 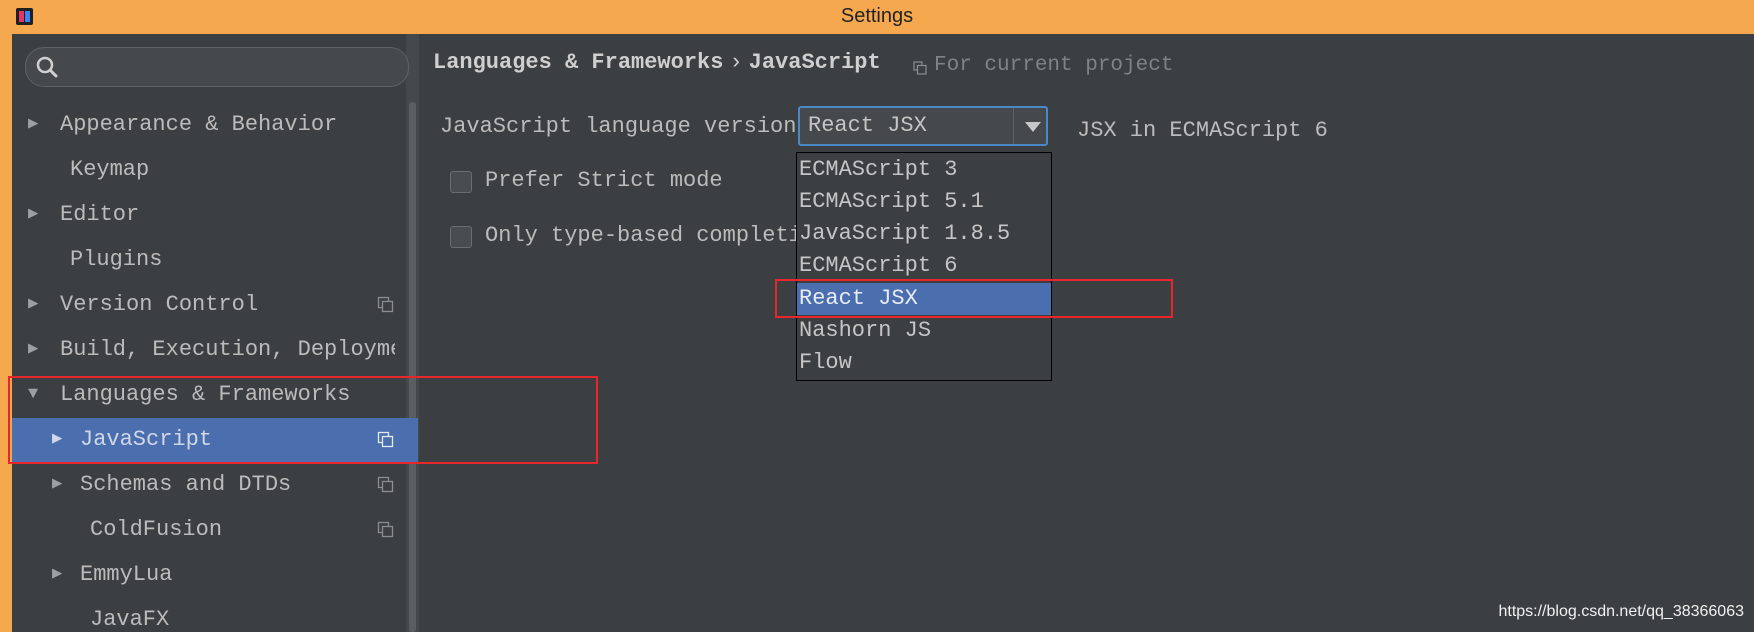 I want to click on sidebar-item-label: Schemas and DTDs, so click(x=186, y=484).